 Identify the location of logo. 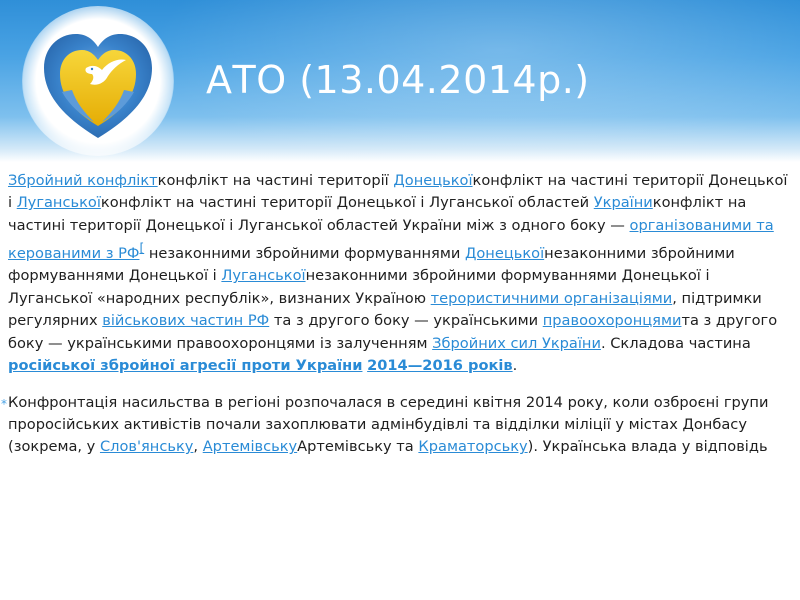
(98, 81).